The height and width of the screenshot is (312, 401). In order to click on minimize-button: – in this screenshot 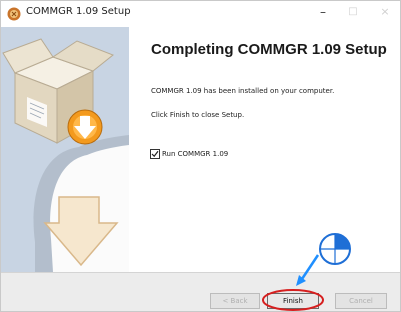, I will do `click(323, 13)`.